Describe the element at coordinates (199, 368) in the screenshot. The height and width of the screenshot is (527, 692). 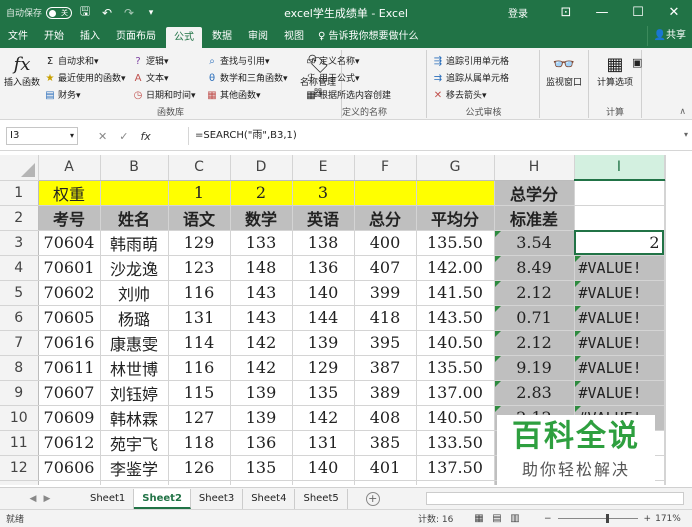
I see `cell-c: 116` at that location.